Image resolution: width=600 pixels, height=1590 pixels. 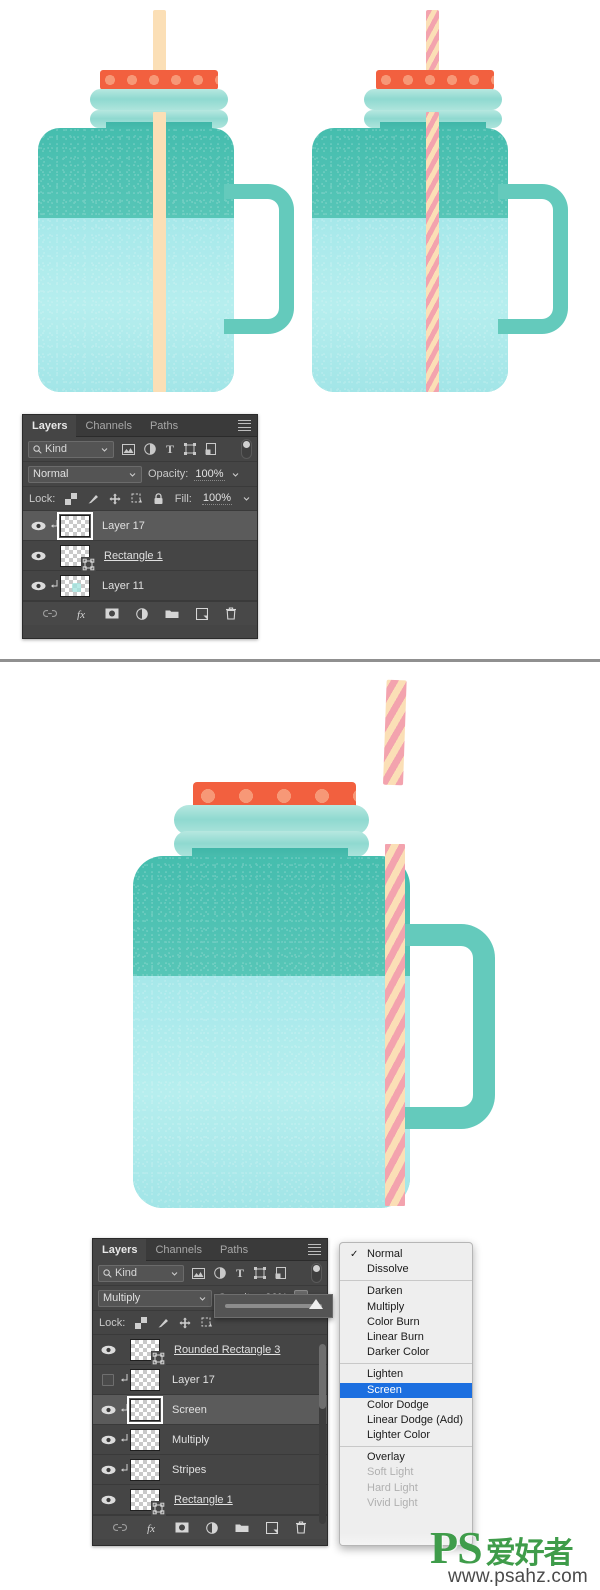 What do you see at coordinates (216, 498) in the screenshot?
I see `fill-value: 100%` at bounding box center [216, 498].